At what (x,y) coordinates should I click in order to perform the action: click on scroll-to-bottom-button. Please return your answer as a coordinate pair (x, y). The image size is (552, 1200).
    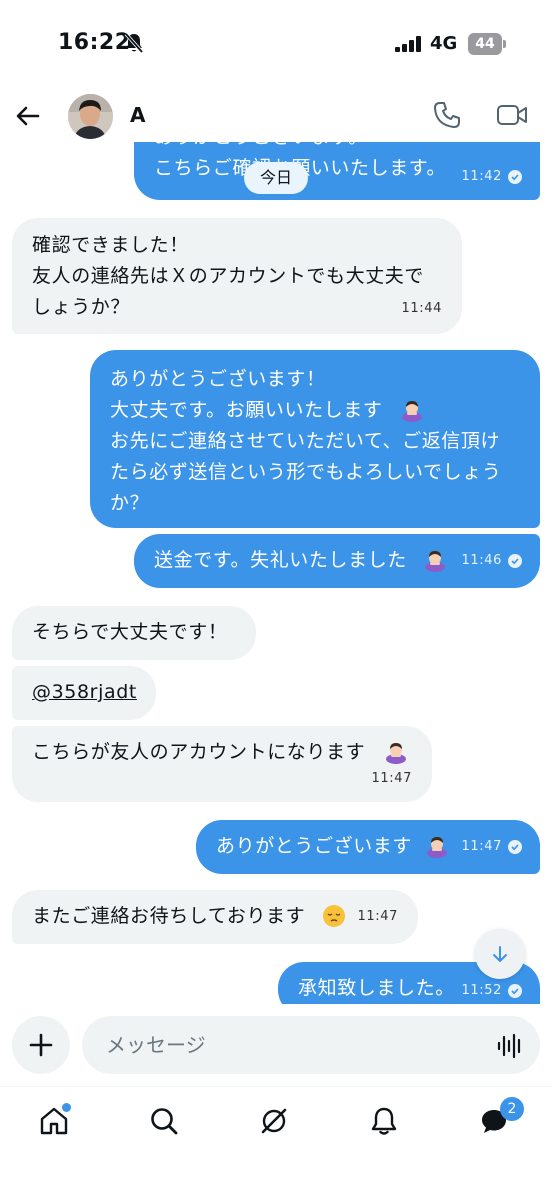
    Looking at the image, I should click on (500, 954).